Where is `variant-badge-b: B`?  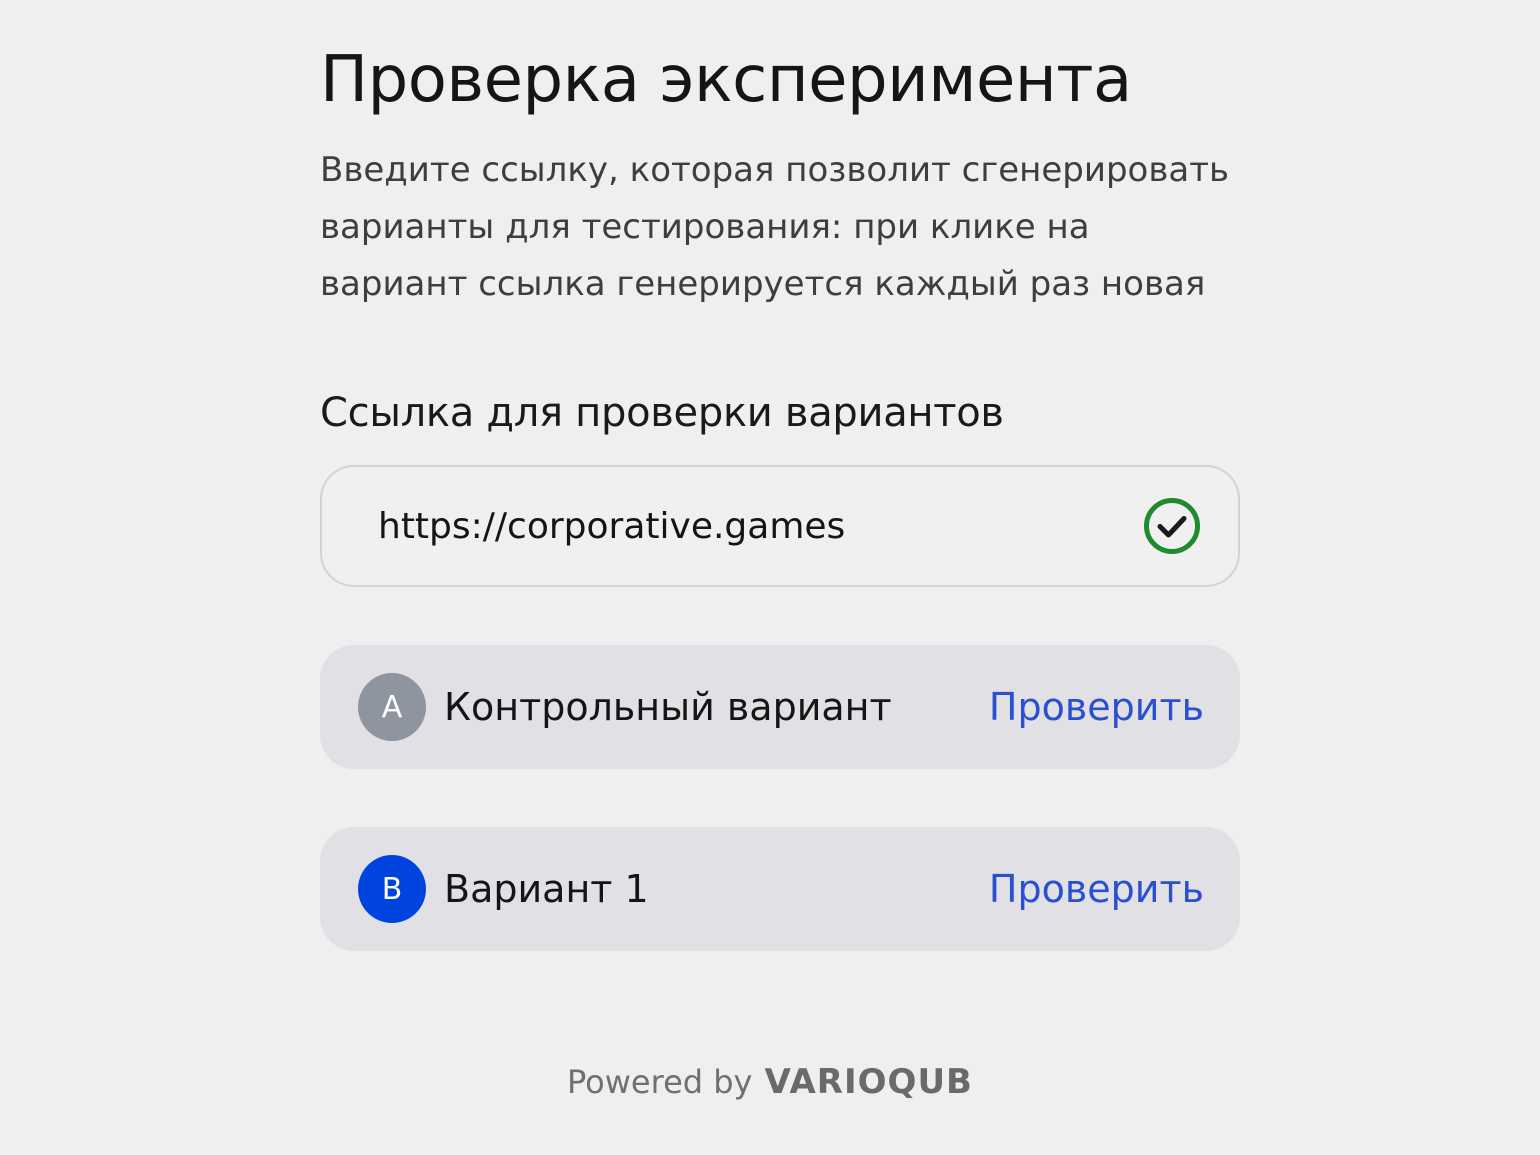
variant-badge-b: B is located at coordinates (392, 889).